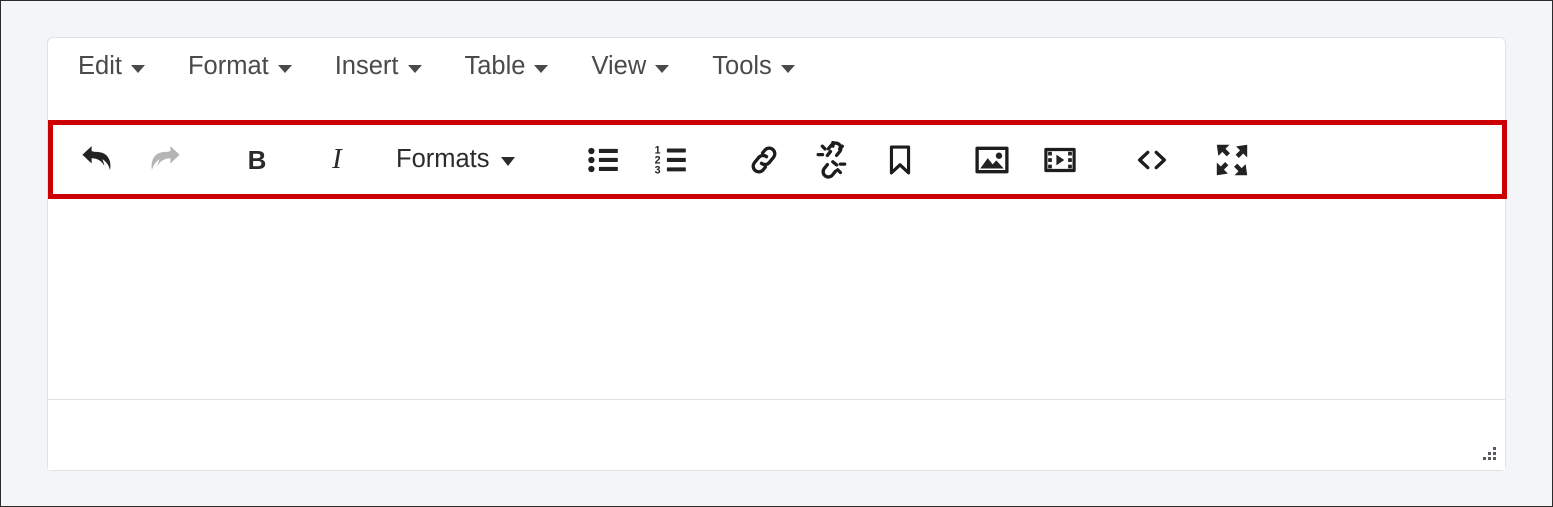 This screenshot has width=1553, height=507. I want to click on bullet-list-icon, so click(604, 160).